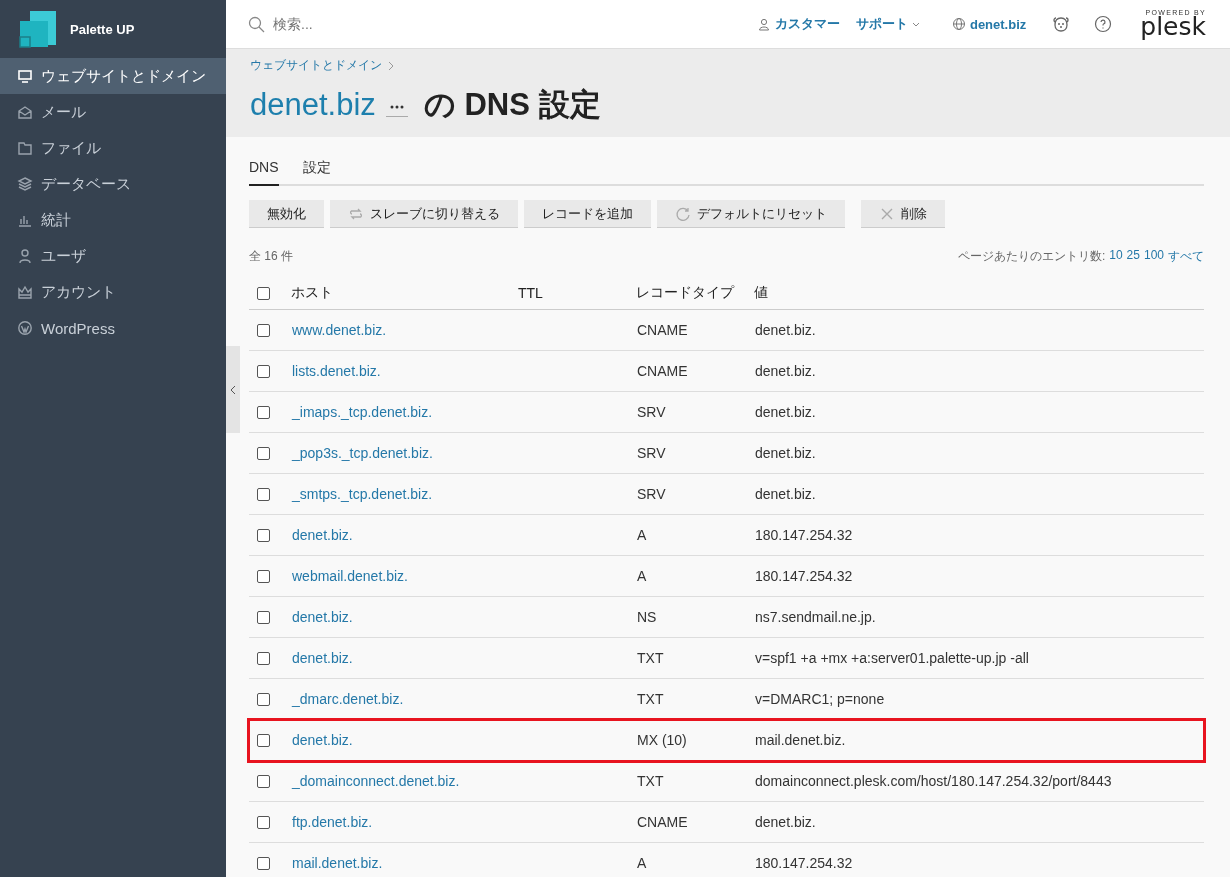 Image resolution: width=1230 pixels, height=877 pixels. I want to click on host-link: www.denet.biz., so click(339, 330).